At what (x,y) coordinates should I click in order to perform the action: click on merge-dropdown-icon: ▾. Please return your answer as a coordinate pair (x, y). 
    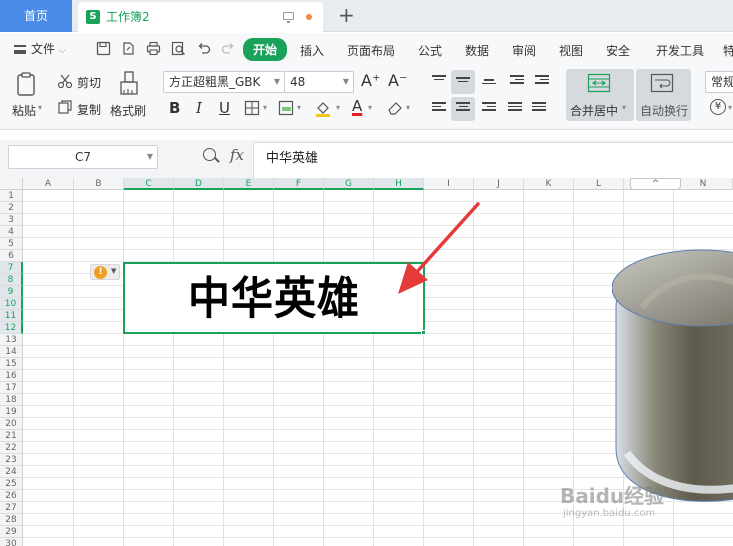
    Looking at the image, I should click on (624, 107).